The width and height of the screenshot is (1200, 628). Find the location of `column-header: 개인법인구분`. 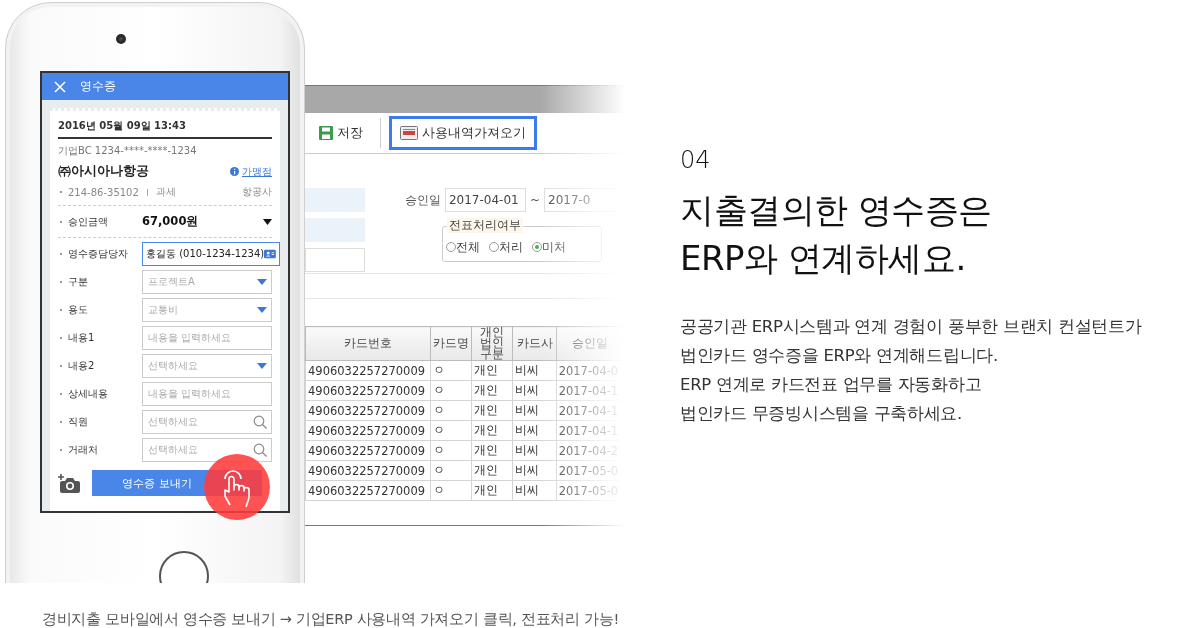

column-header: 개인법인구분 is located at coordinates (492, 343).